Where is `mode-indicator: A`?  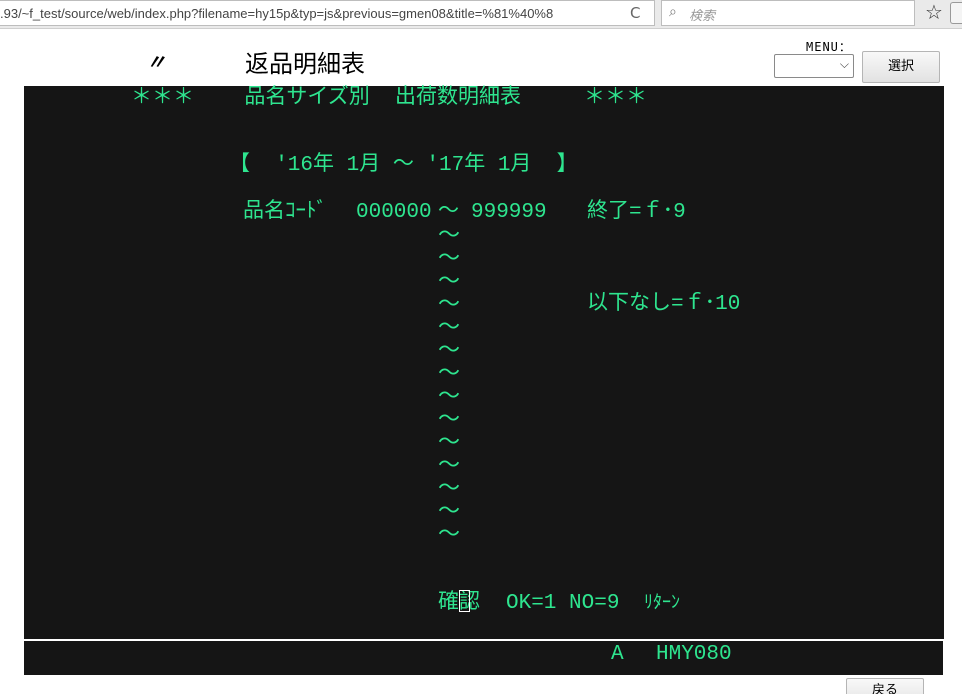
mode-indicator: A is located at coordinates (617, 654).